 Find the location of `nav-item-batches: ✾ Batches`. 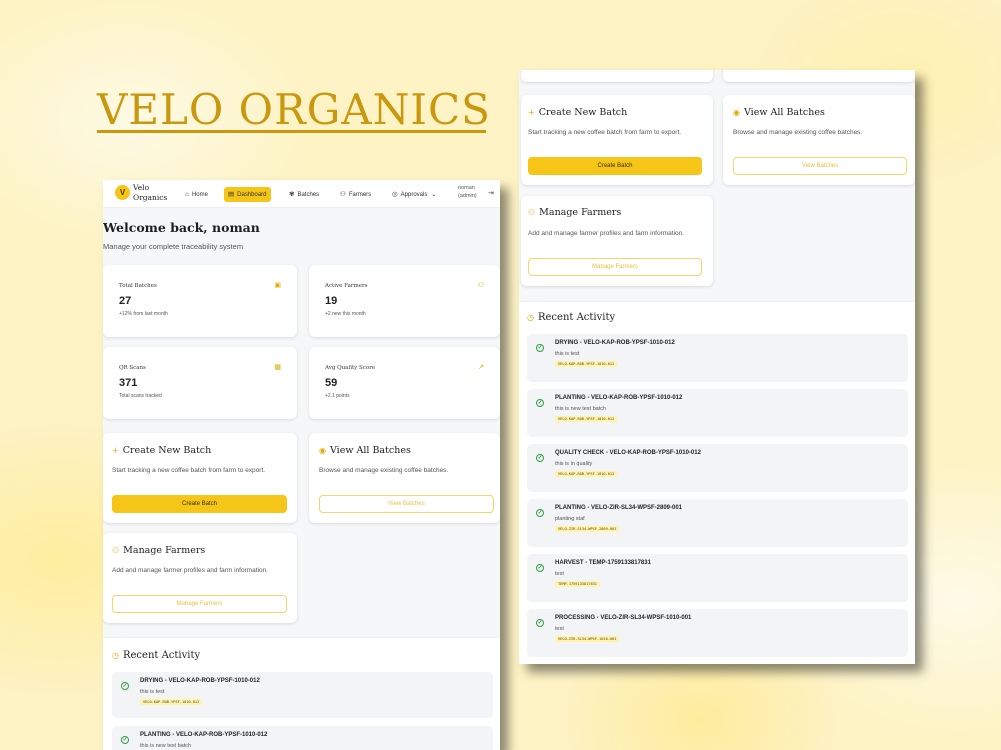

nav-item-batches: ✾ Batches is located at coordinates (304, 194).